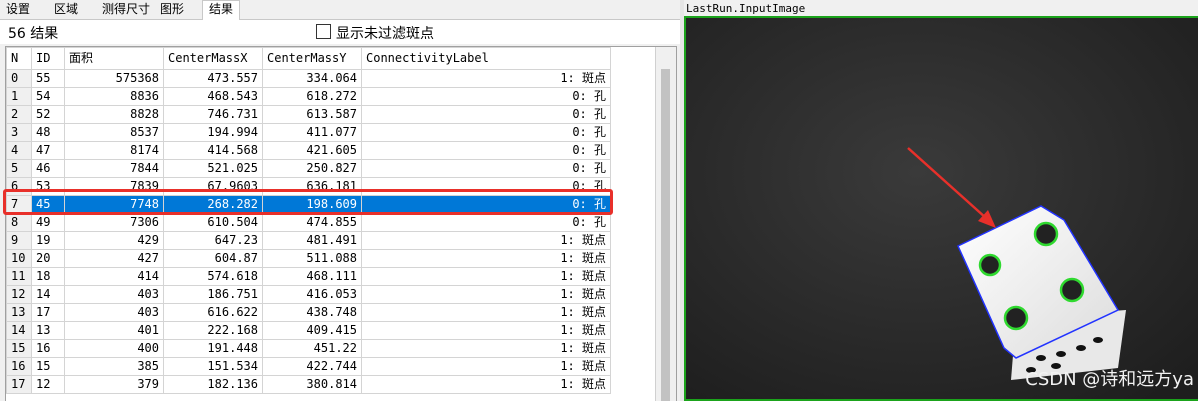 The width and height of the screenshot is (1198, 401). I want to click on cell-center-mass-x: 186.751, so click(213, 294).